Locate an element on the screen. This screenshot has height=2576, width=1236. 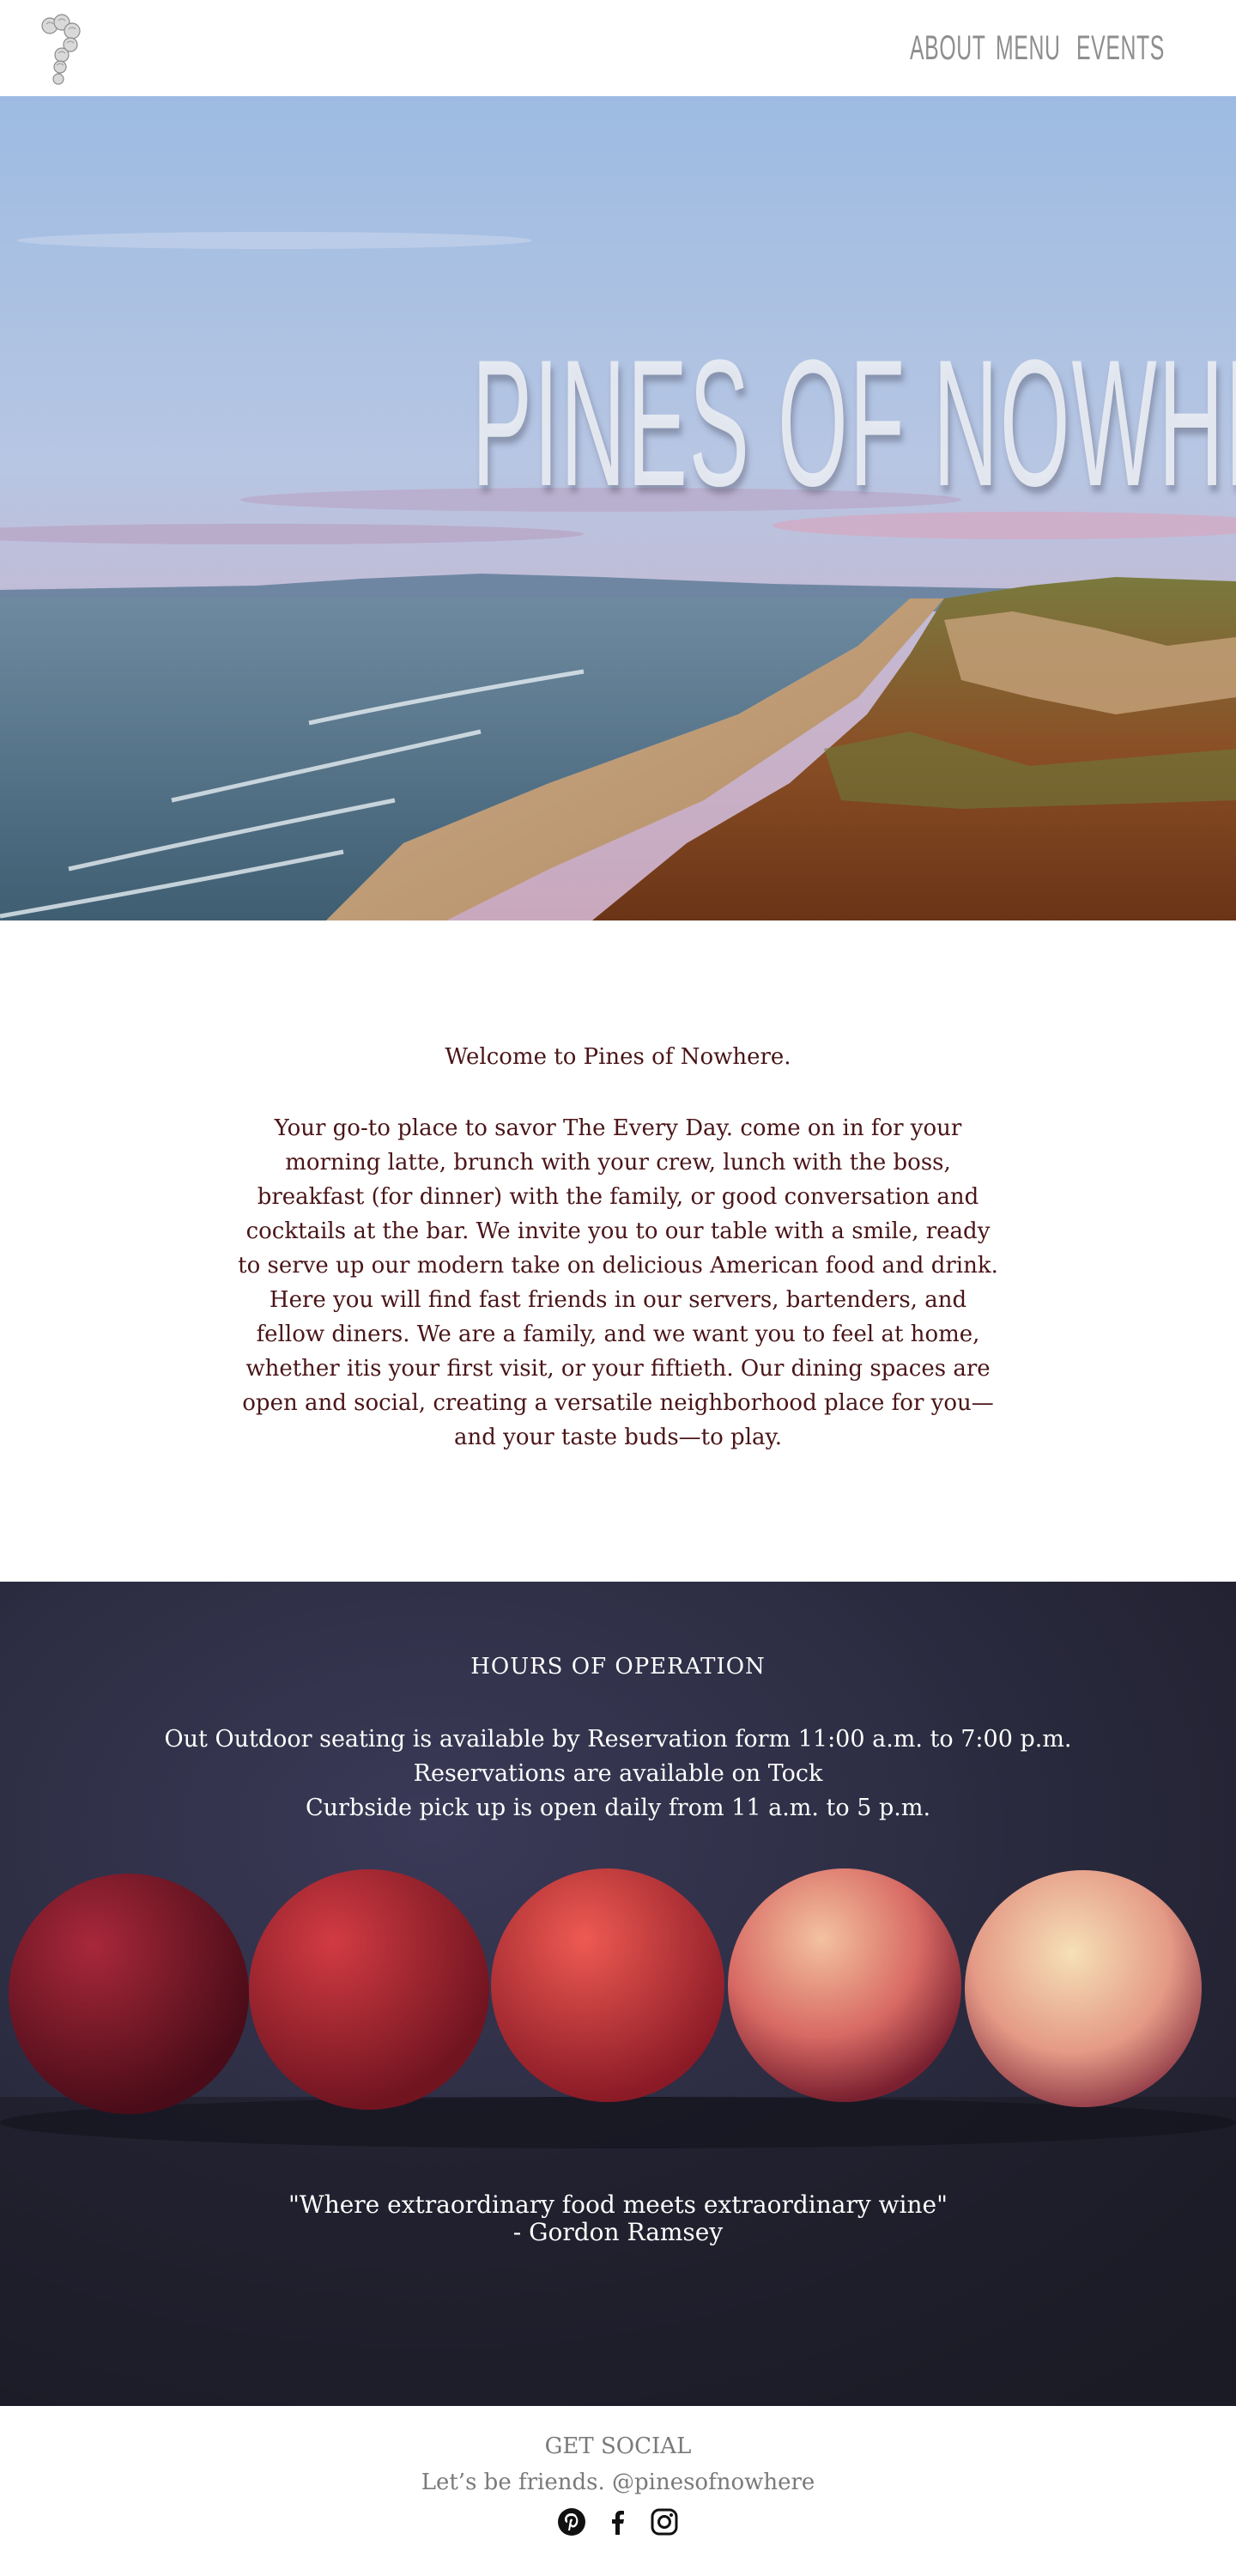
hero-title: PINES OF NOWHERE is located at coordinates (853, 423).